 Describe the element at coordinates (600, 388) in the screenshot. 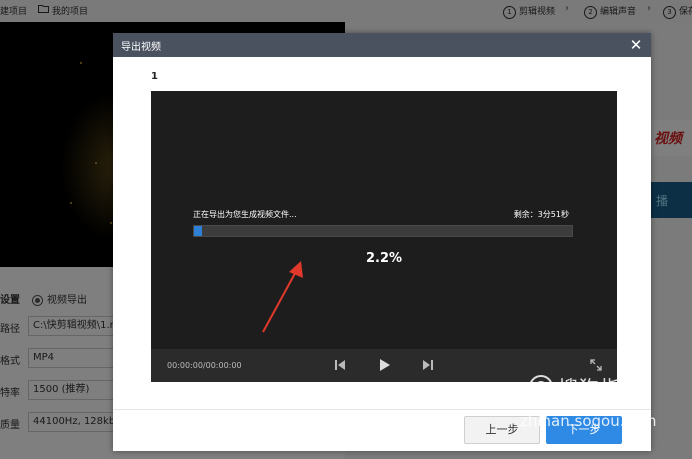

I see `watermark-text: 搜狗指南` at that location.